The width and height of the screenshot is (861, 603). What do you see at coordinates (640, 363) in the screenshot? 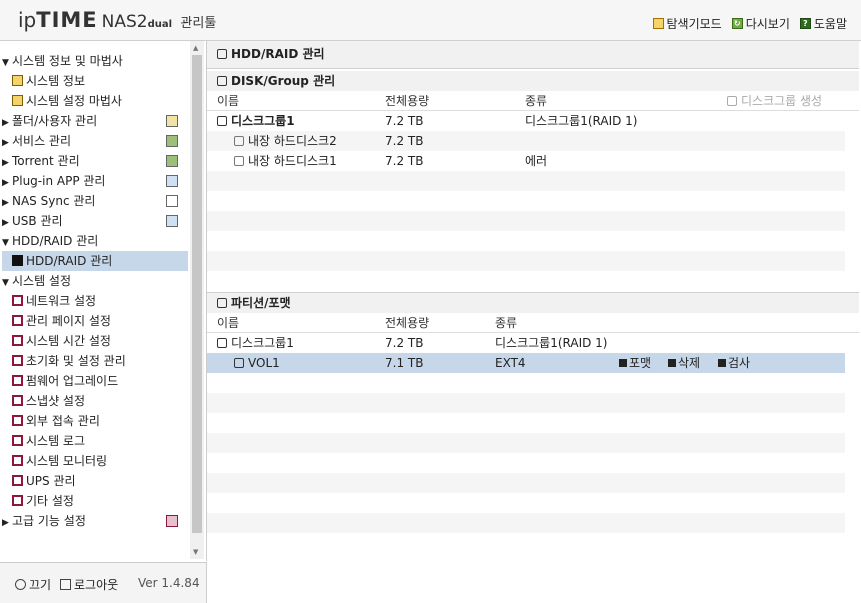
I see `format-label: 포맷` at bounding box center [640, 363].